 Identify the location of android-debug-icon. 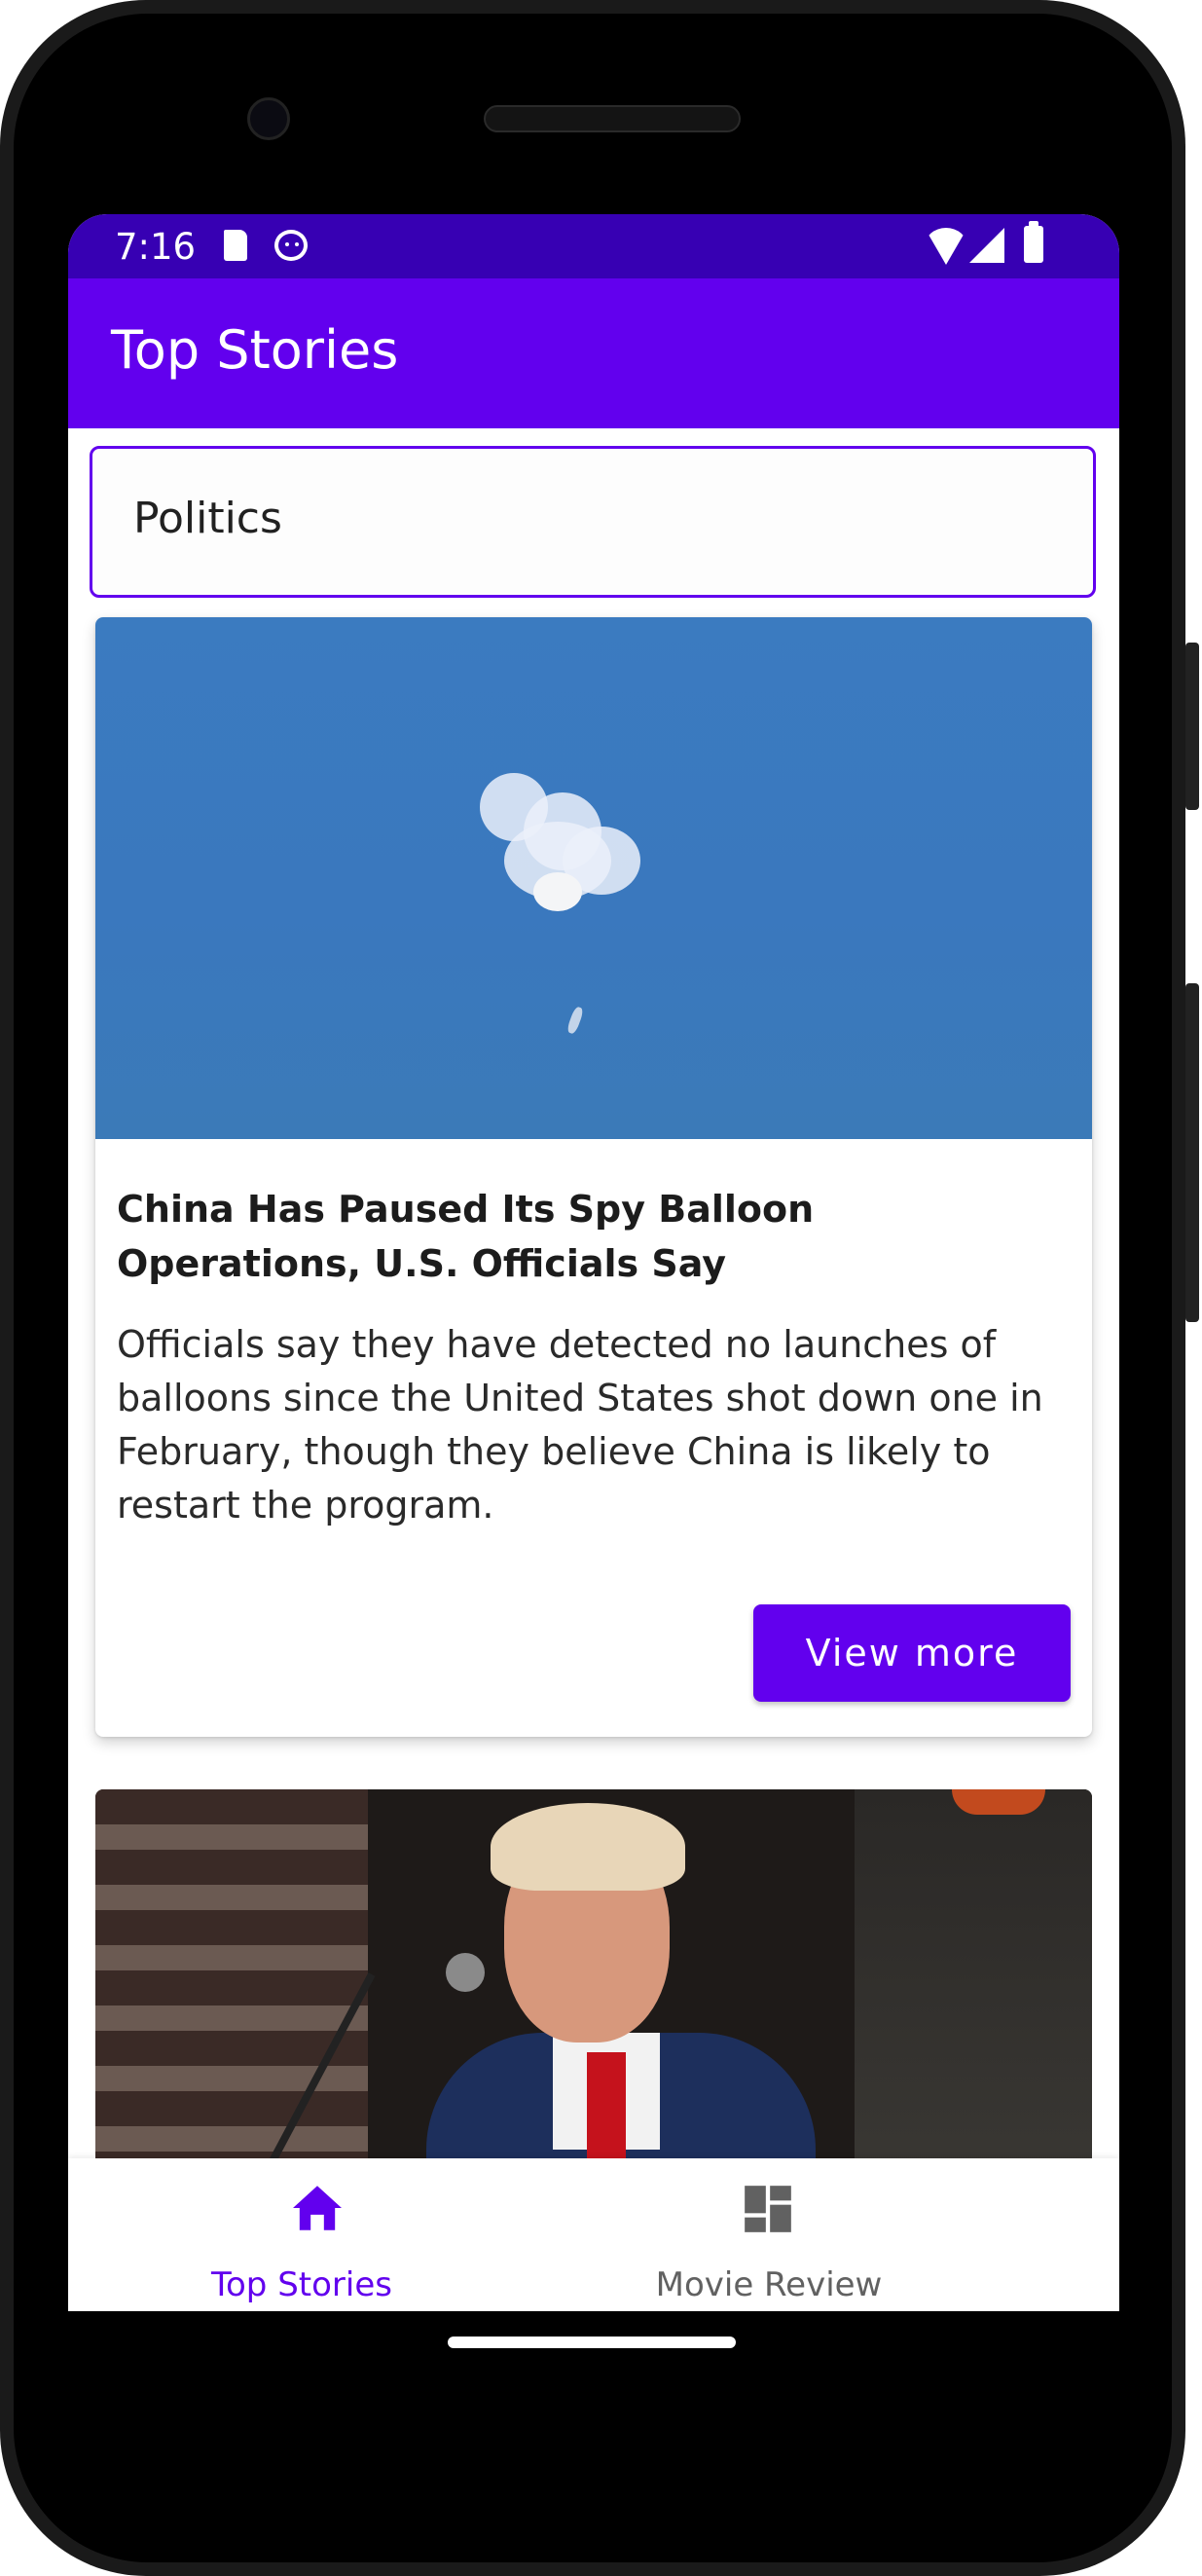
(291, 245).